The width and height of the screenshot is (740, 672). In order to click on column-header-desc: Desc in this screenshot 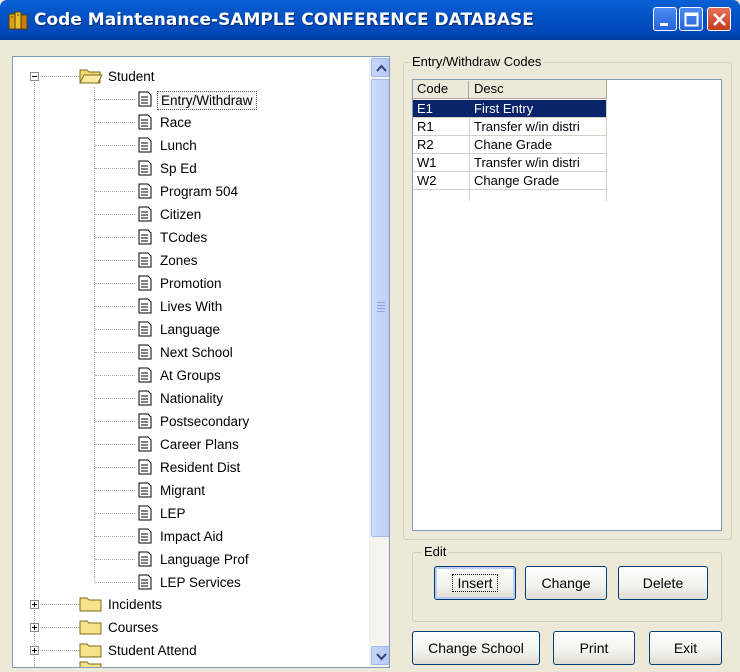, I will do `click(487, 88)`.